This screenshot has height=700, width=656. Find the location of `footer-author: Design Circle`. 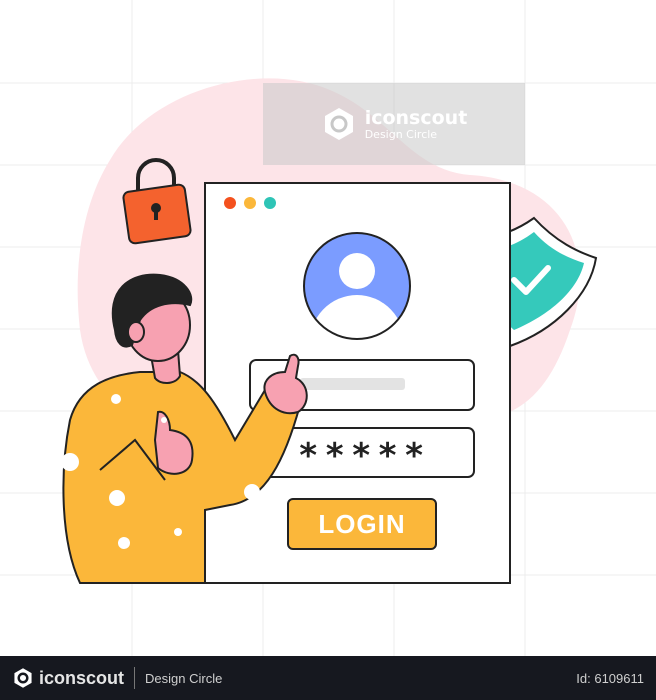

footer-author: Design Circle is located at coordinates (183, 678).